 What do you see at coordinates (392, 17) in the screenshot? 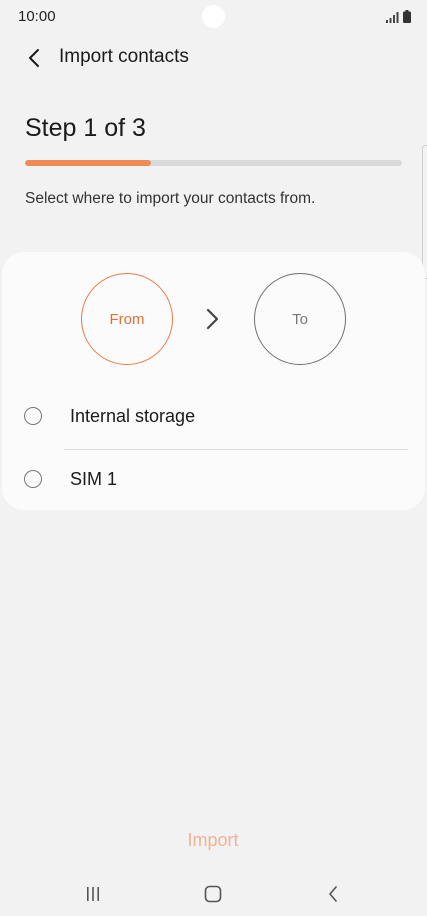
I see `signal-icon` at bounding box center [392, 17].